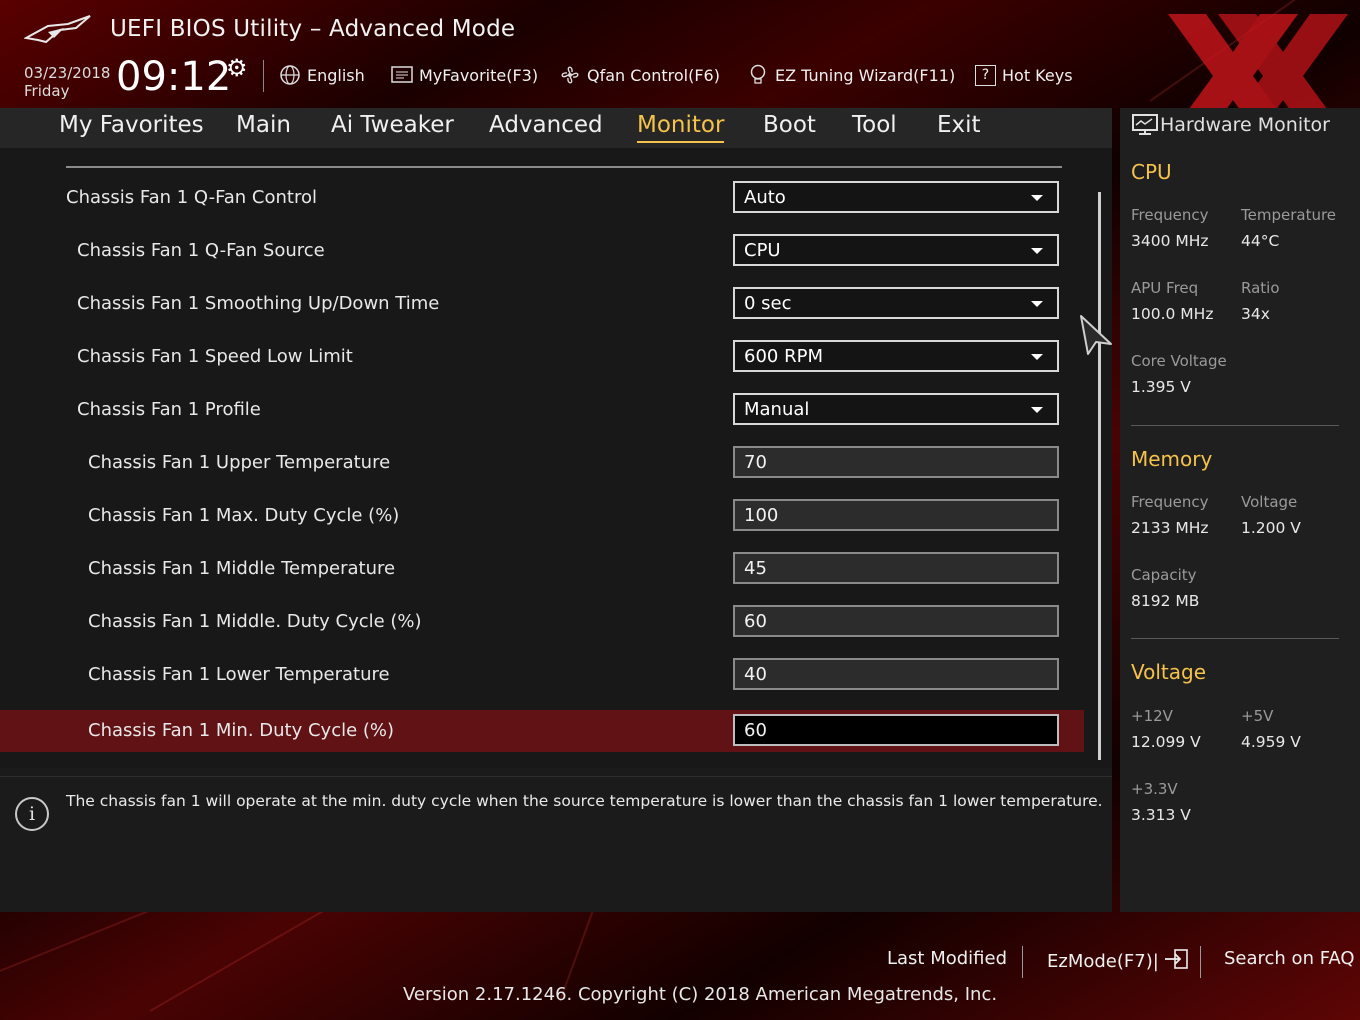 The image size is (1360, 1020). Describe the element at coordinates (313, 29) in the screenshot. I see `app-title: UEFI BIOS Utility – Advanced Mode` at that location.